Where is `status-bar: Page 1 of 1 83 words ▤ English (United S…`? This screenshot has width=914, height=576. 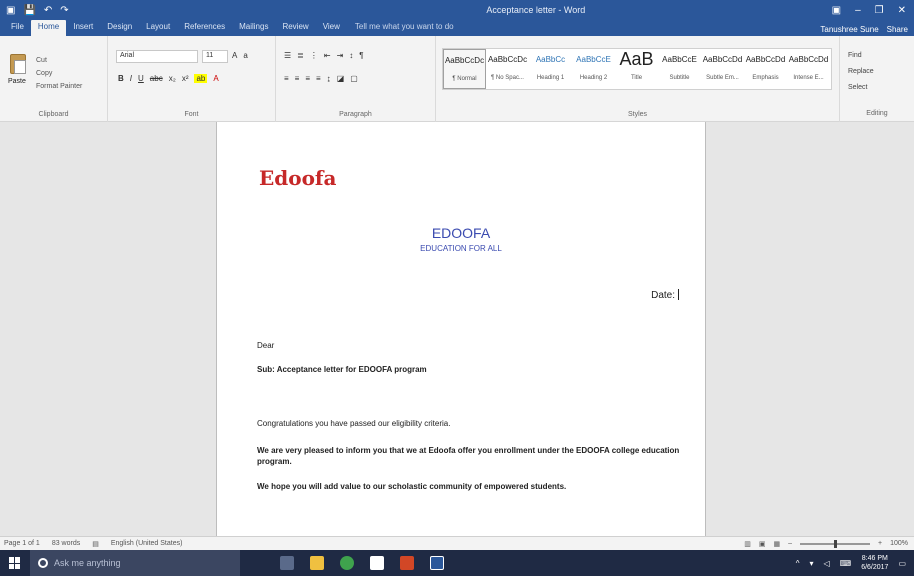
status-bar: Page 1 of 1 83 words ▤ English (United S… is located at coordinates (457, 543).